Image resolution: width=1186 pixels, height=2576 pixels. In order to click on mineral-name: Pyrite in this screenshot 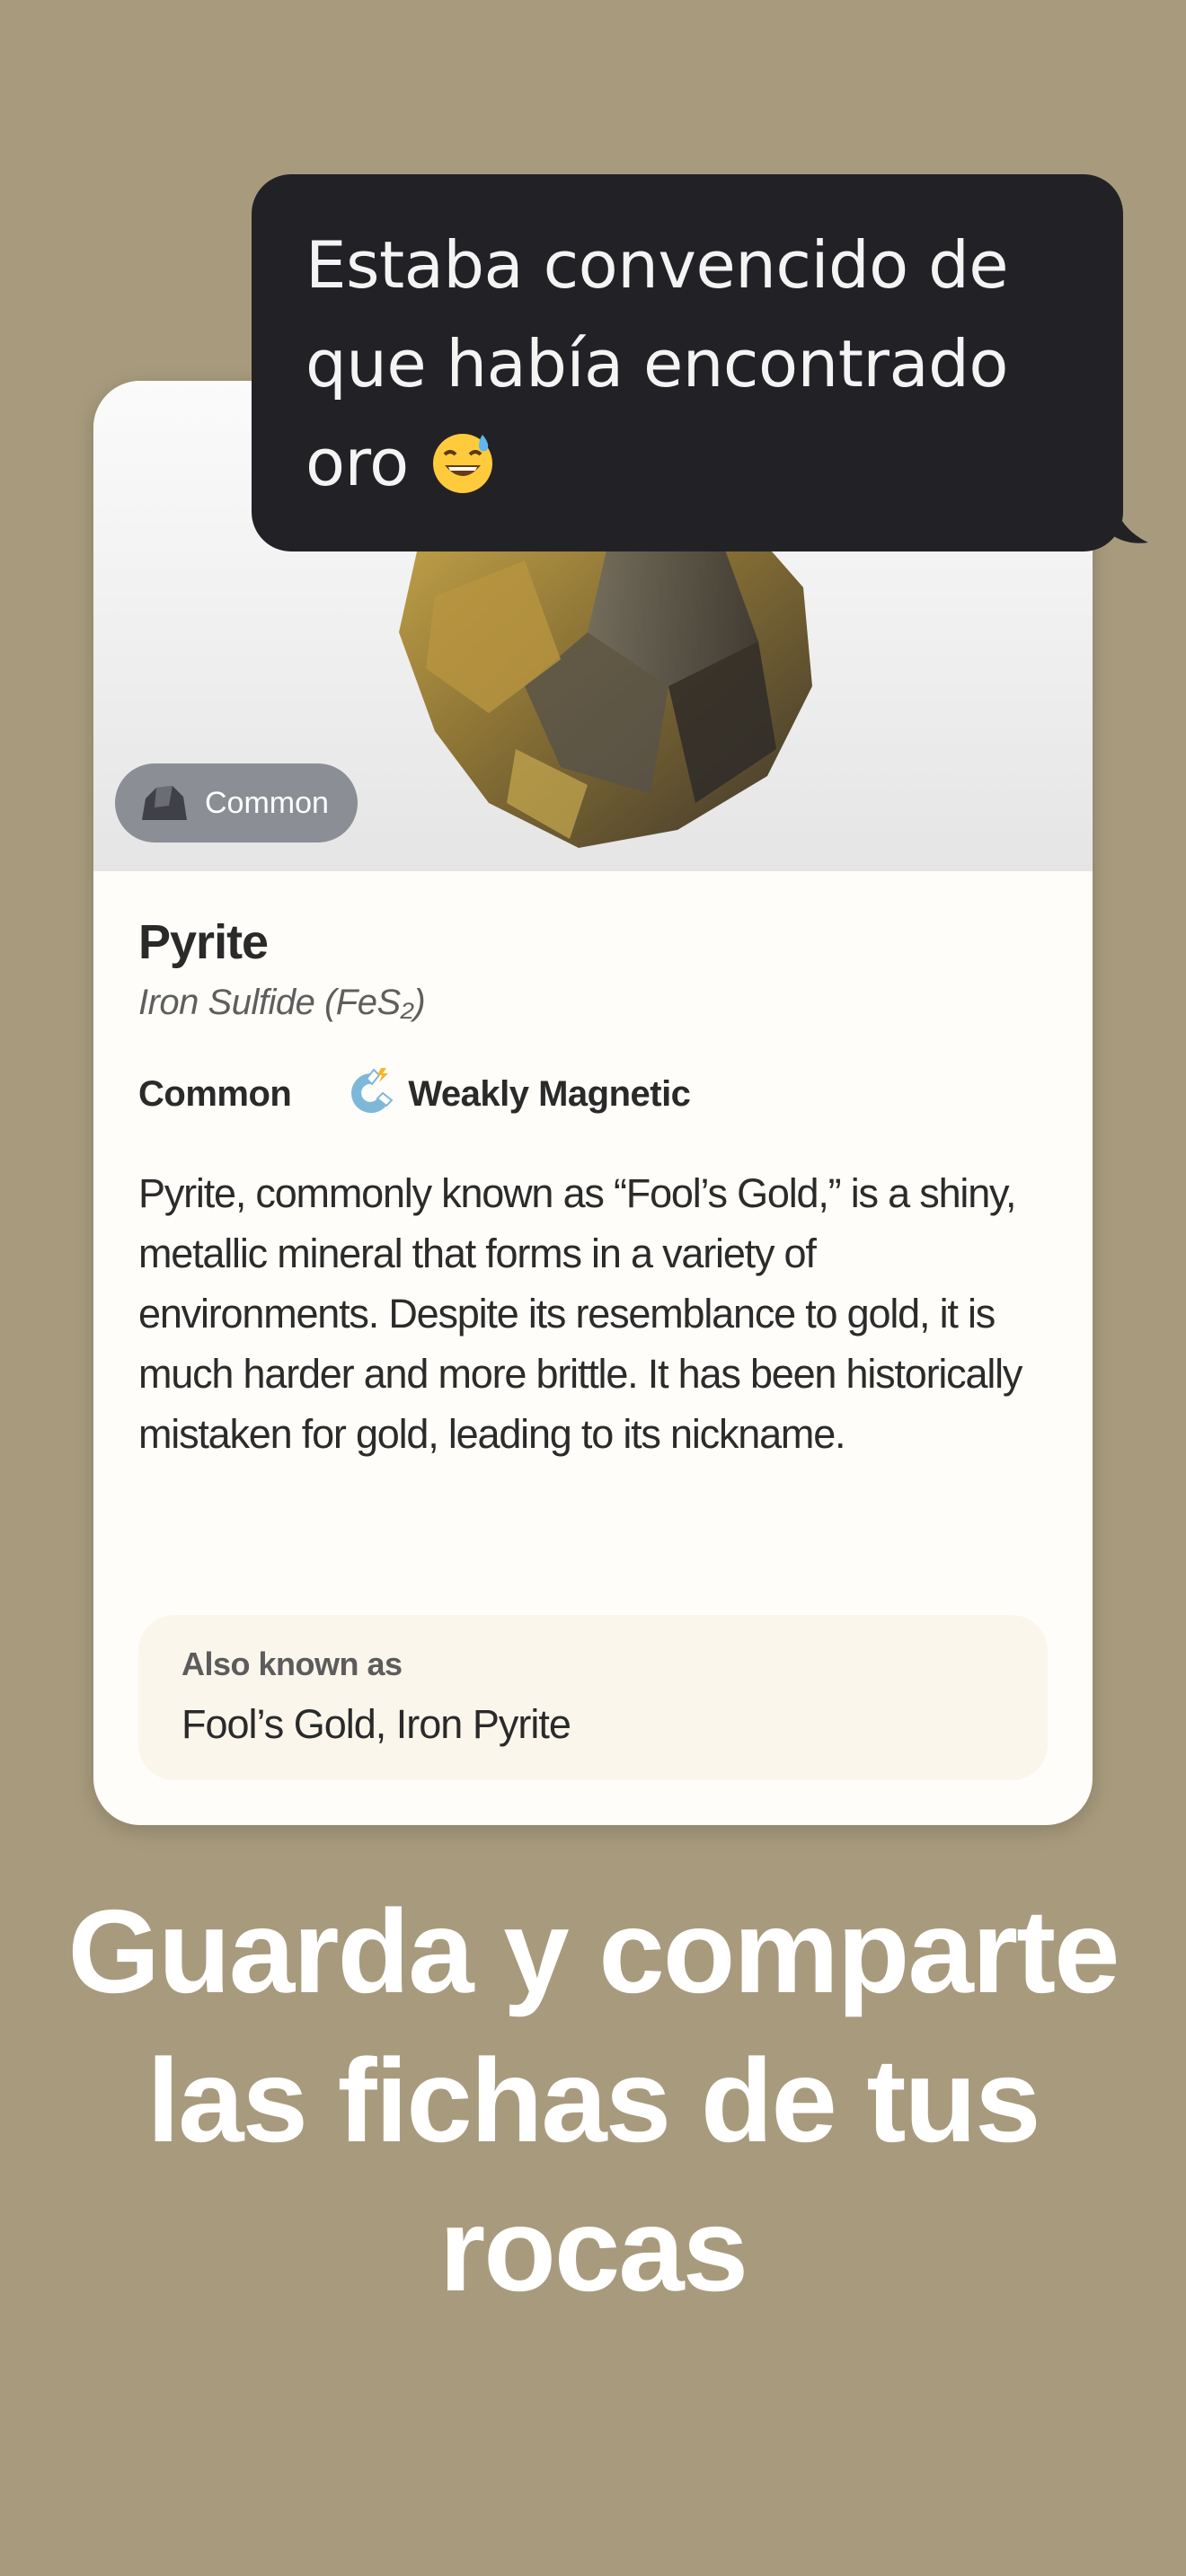, I will do `click(203, 942)`.